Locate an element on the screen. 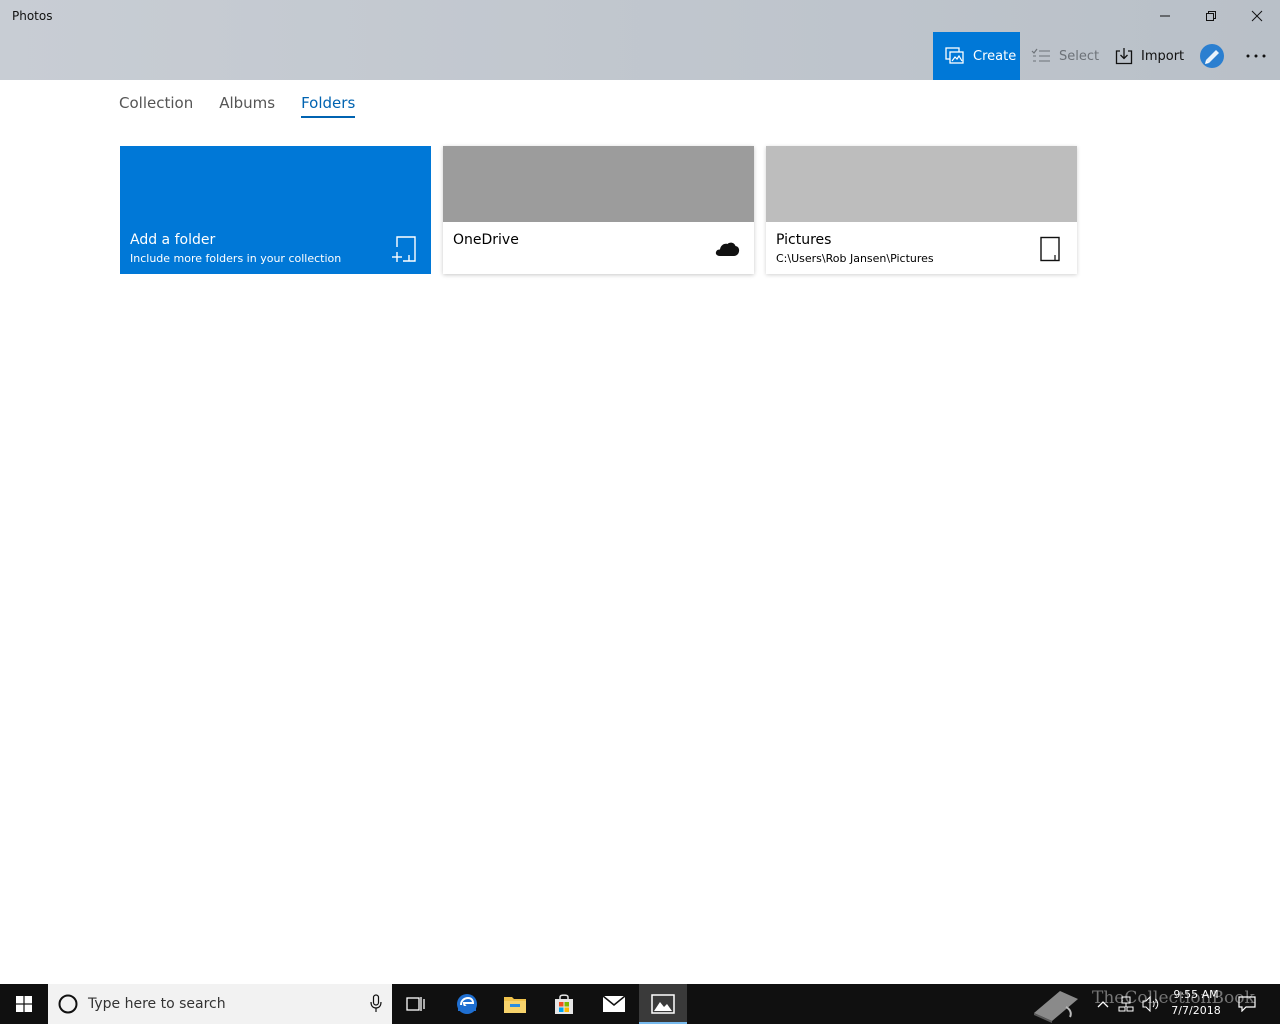 The height and width of the screenshot is (1024, 1280). taskbar-edge-beta is located at coordinates (467, 1004).